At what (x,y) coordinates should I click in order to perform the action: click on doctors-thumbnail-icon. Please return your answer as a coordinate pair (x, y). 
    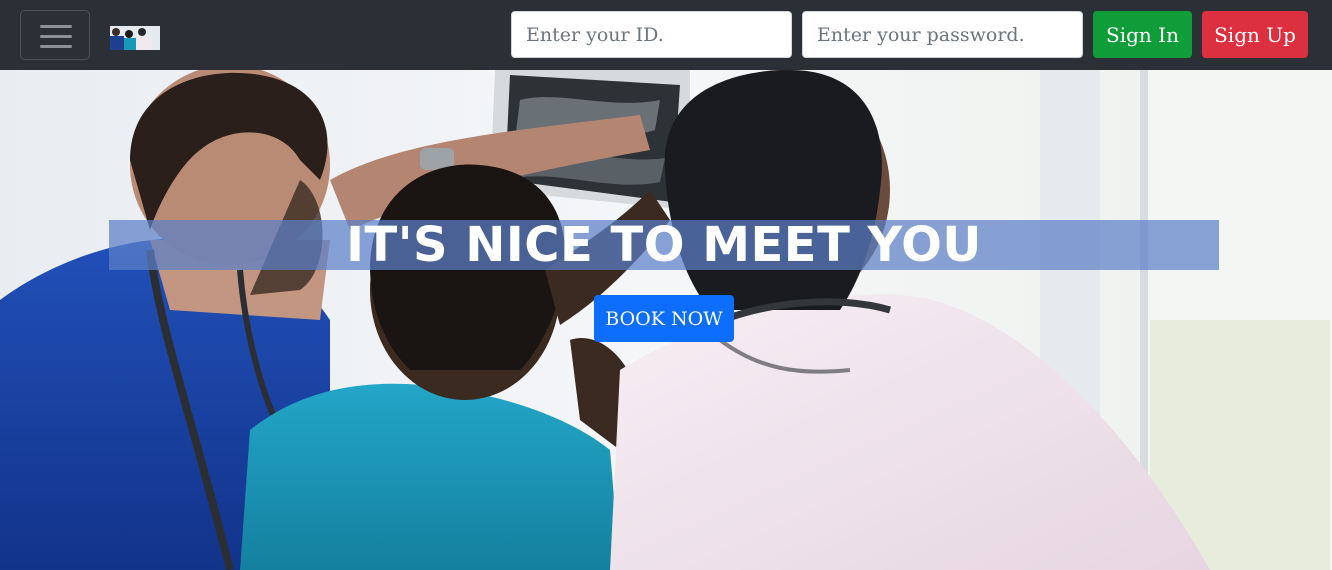
    Looking at the image, I should click on (135, 38).